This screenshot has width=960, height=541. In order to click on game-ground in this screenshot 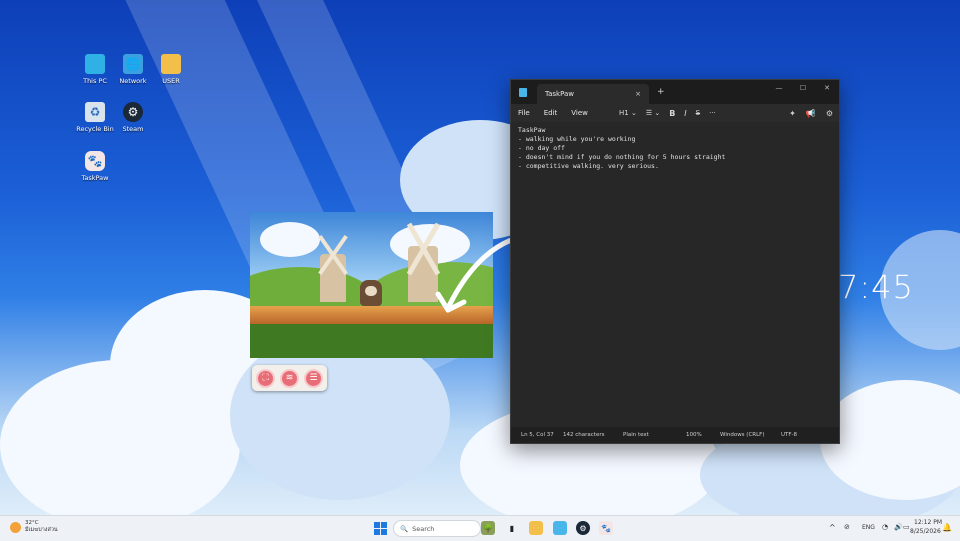, I will do `click(371, 341)`.